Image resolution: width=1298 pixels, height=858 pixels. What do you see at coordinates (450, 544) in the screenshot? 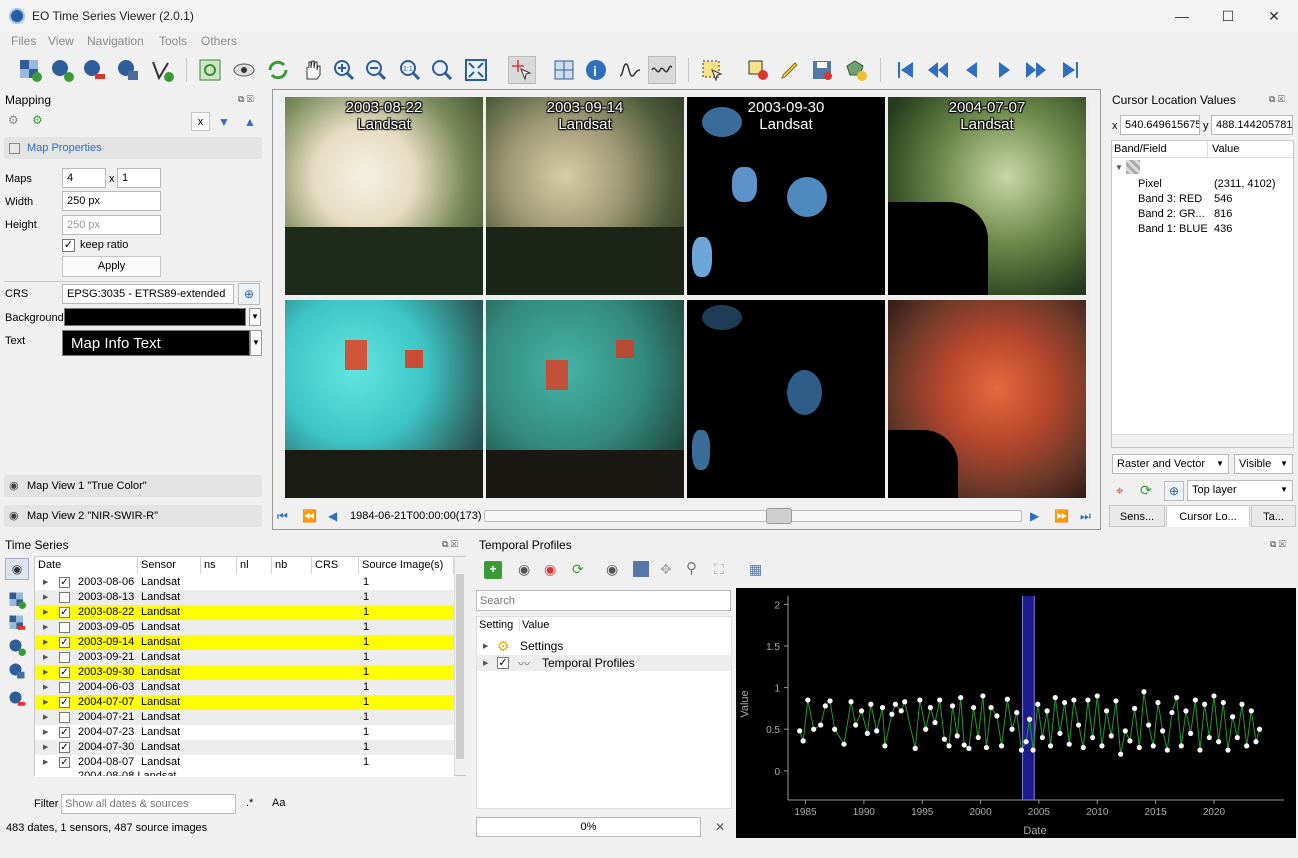
I see `timeseries-dock-buttons: ⧉ ☒` at bounding box center [450, 544].